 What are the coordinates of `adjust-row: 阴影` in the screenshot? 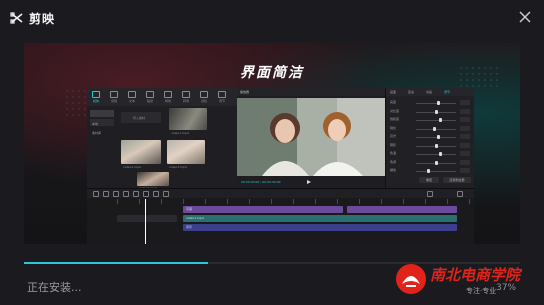 It's located at (431, 145).